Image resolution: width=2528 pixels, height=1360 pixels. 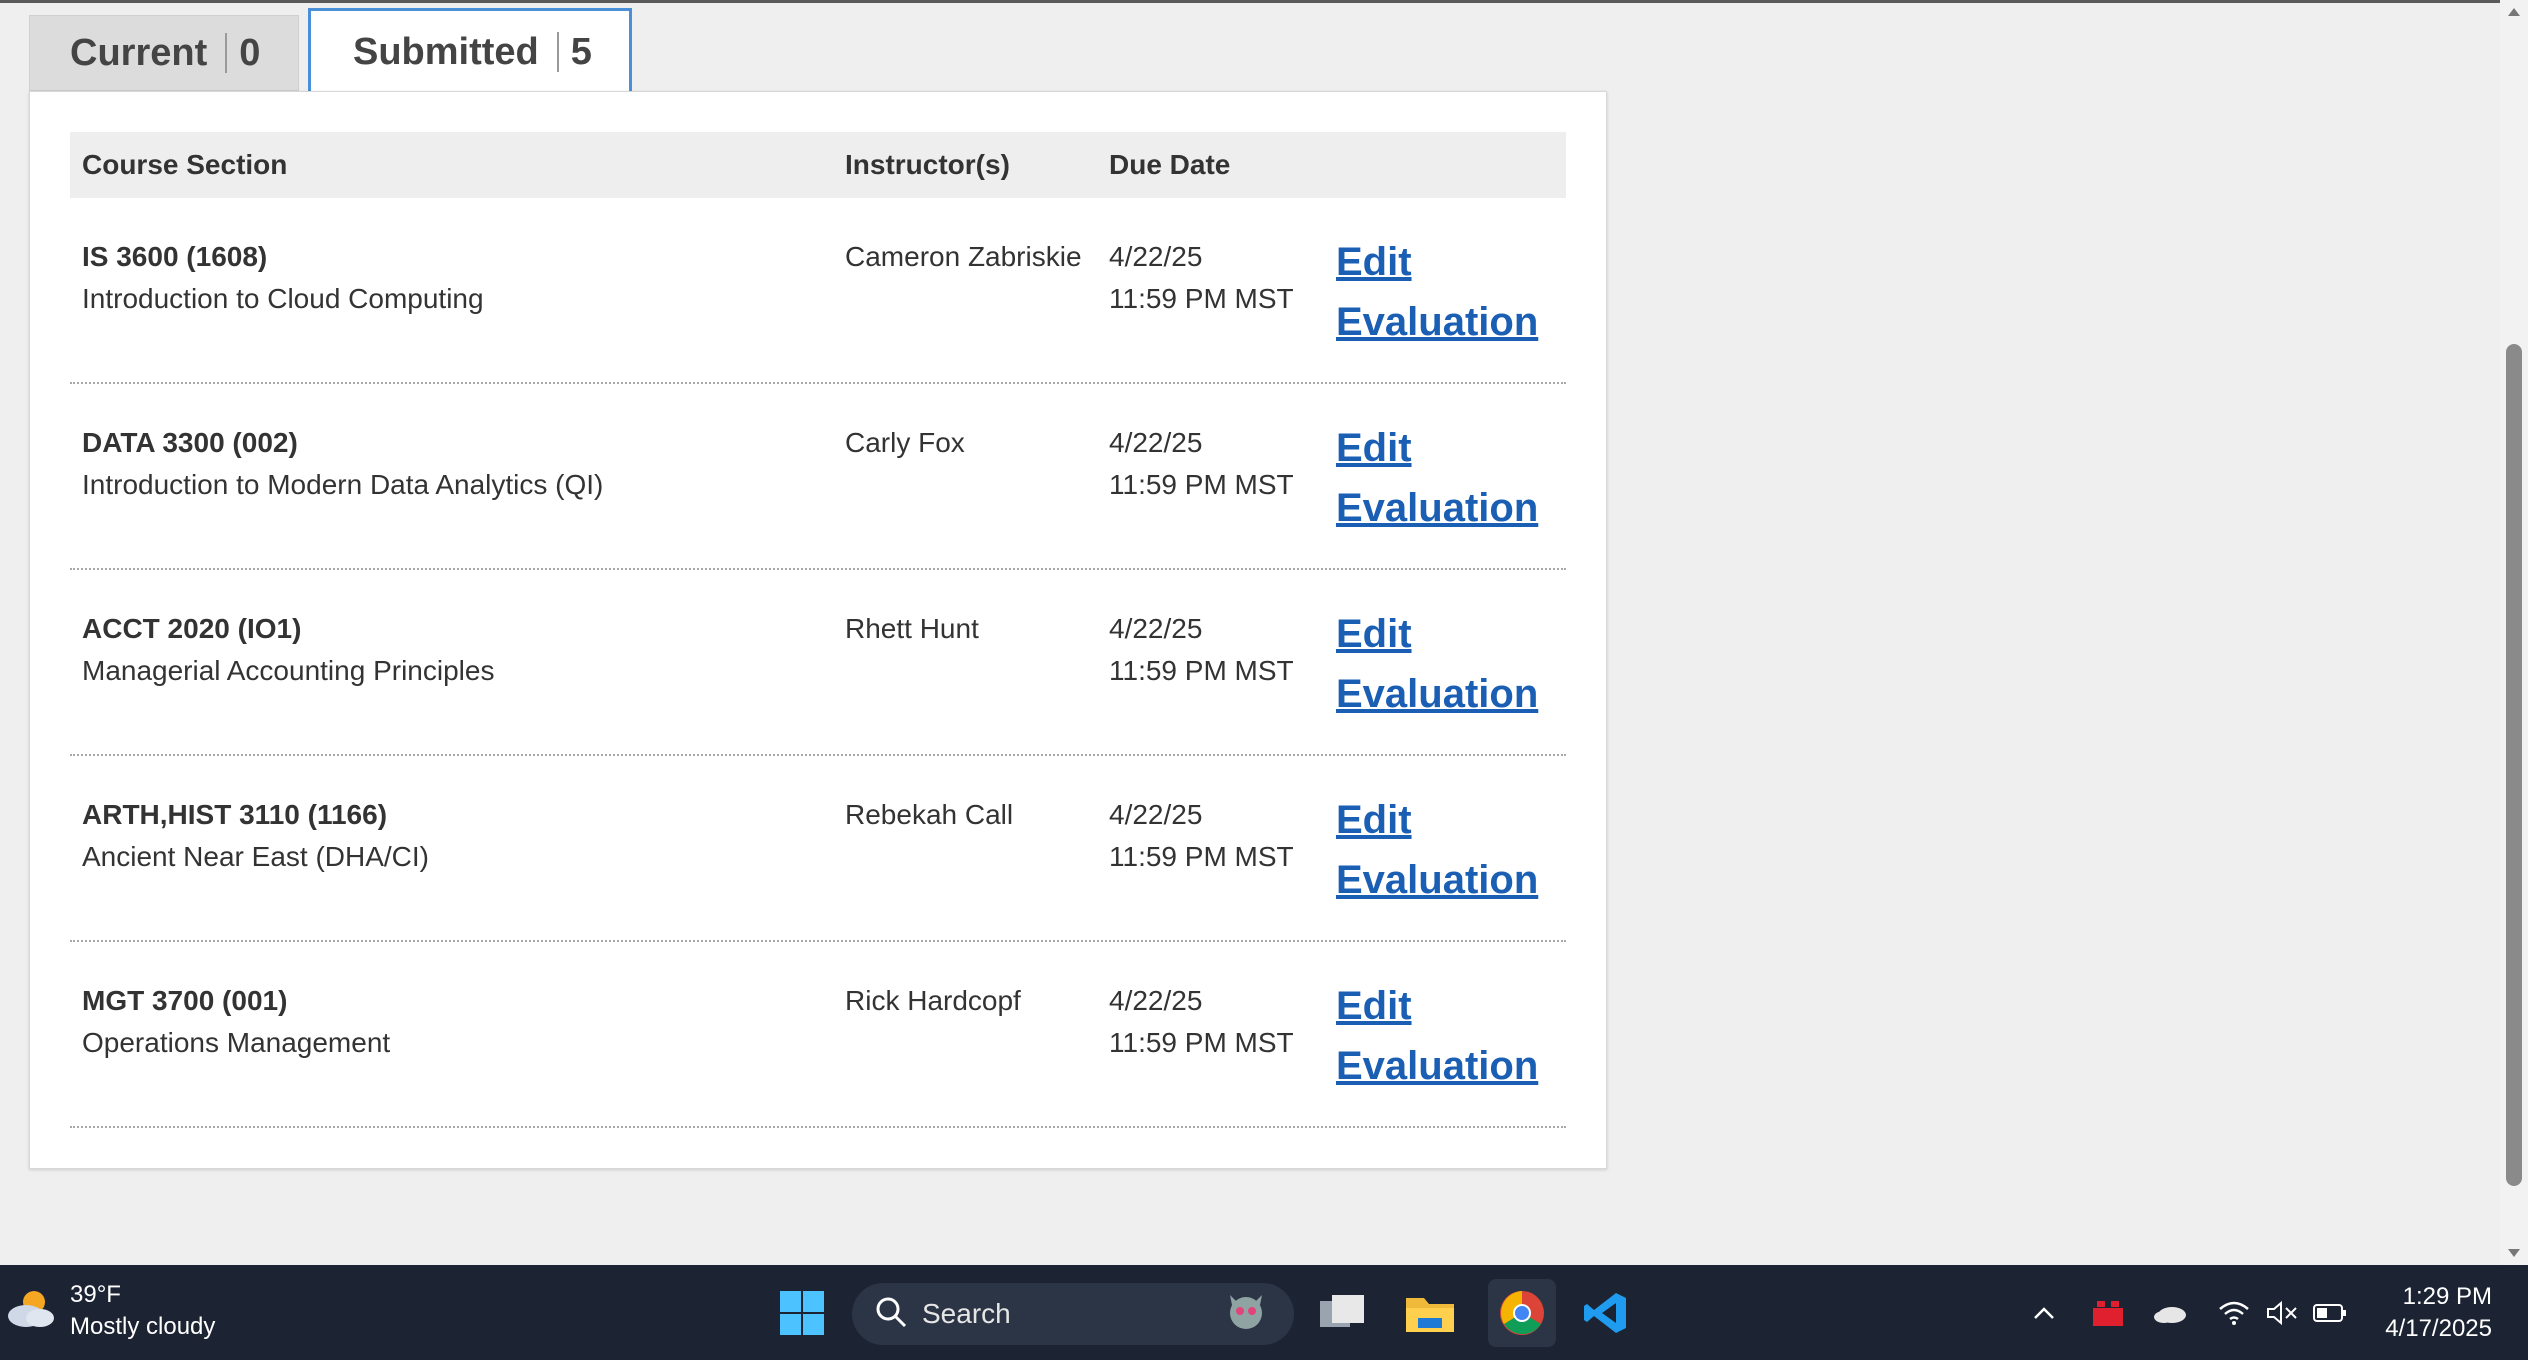 I want to click on tab-submitted-label: Submitted, so click(x=446, y=51).